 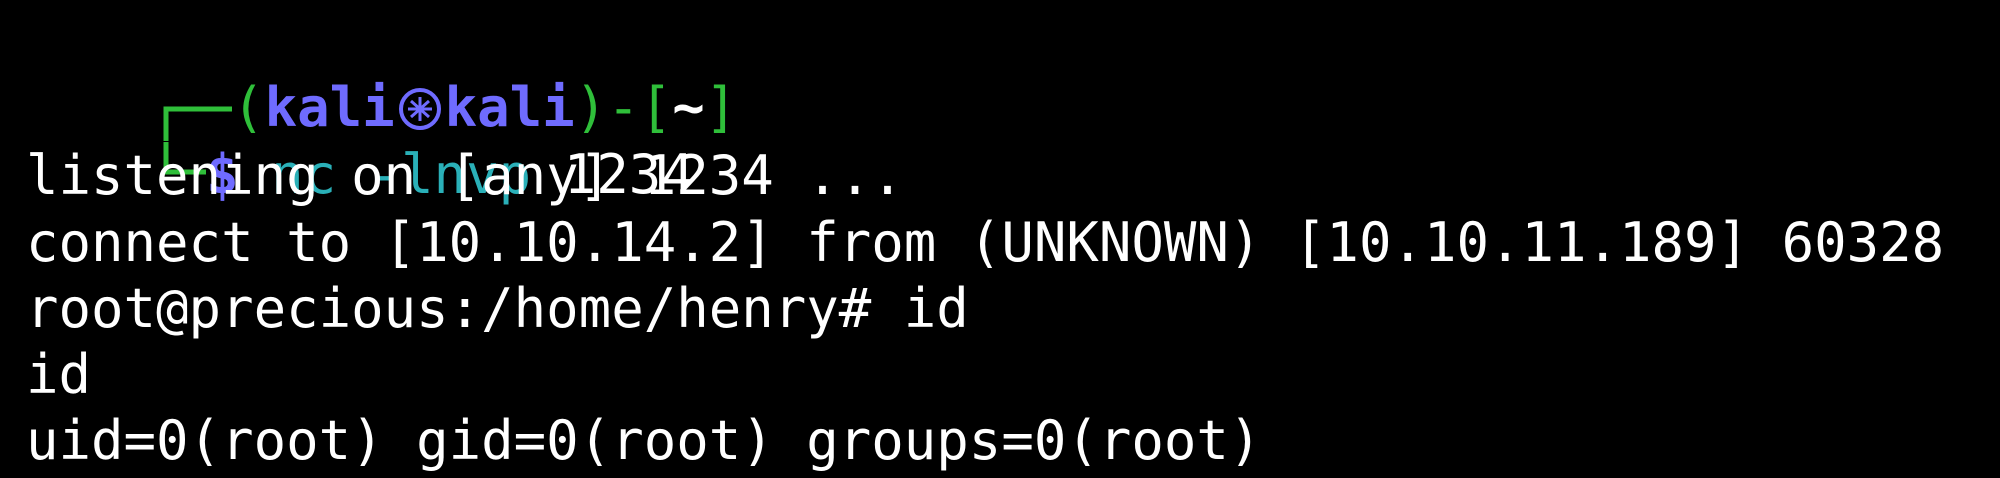 What do you see at coordinates (497, 308) in the screenshot?
I see `output-line: root@precious:/home/henry# id` at bounding box center [497, 308].